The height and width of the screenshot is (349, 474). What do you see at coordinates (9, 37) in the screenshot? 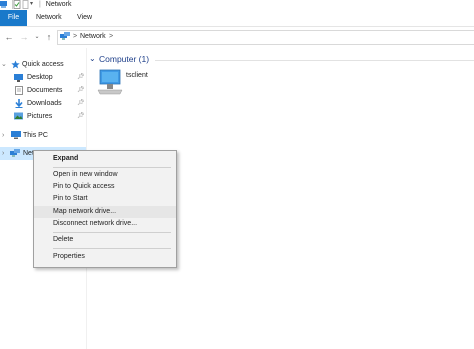
I see `back-arrow-icon: ←` at bounding box center [9, 37].